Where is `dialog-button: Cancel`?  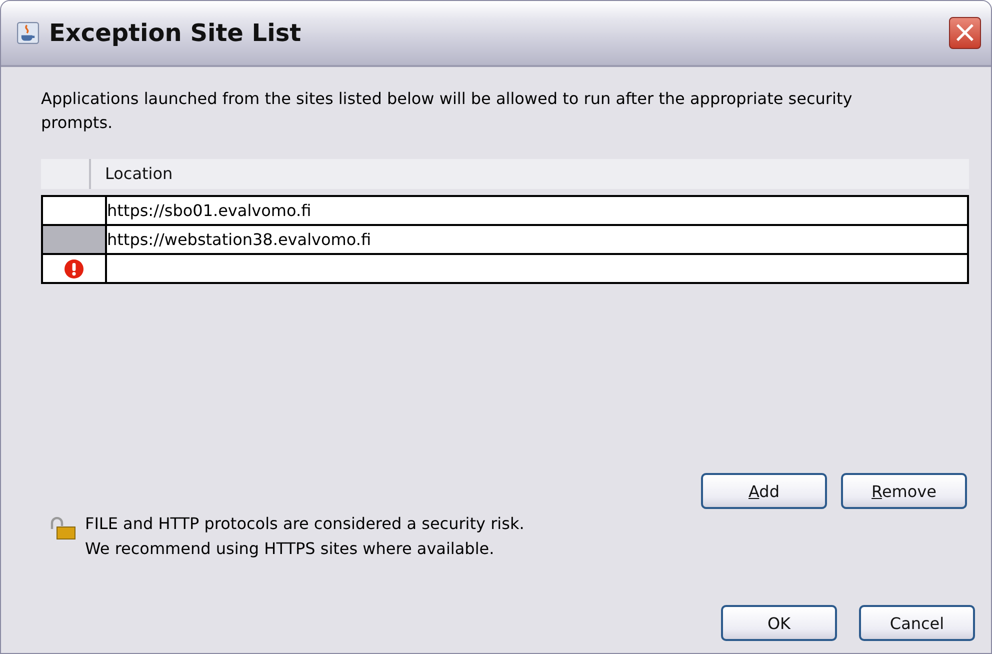
dialog-button: Cancel is located at coordinates (917, 623).